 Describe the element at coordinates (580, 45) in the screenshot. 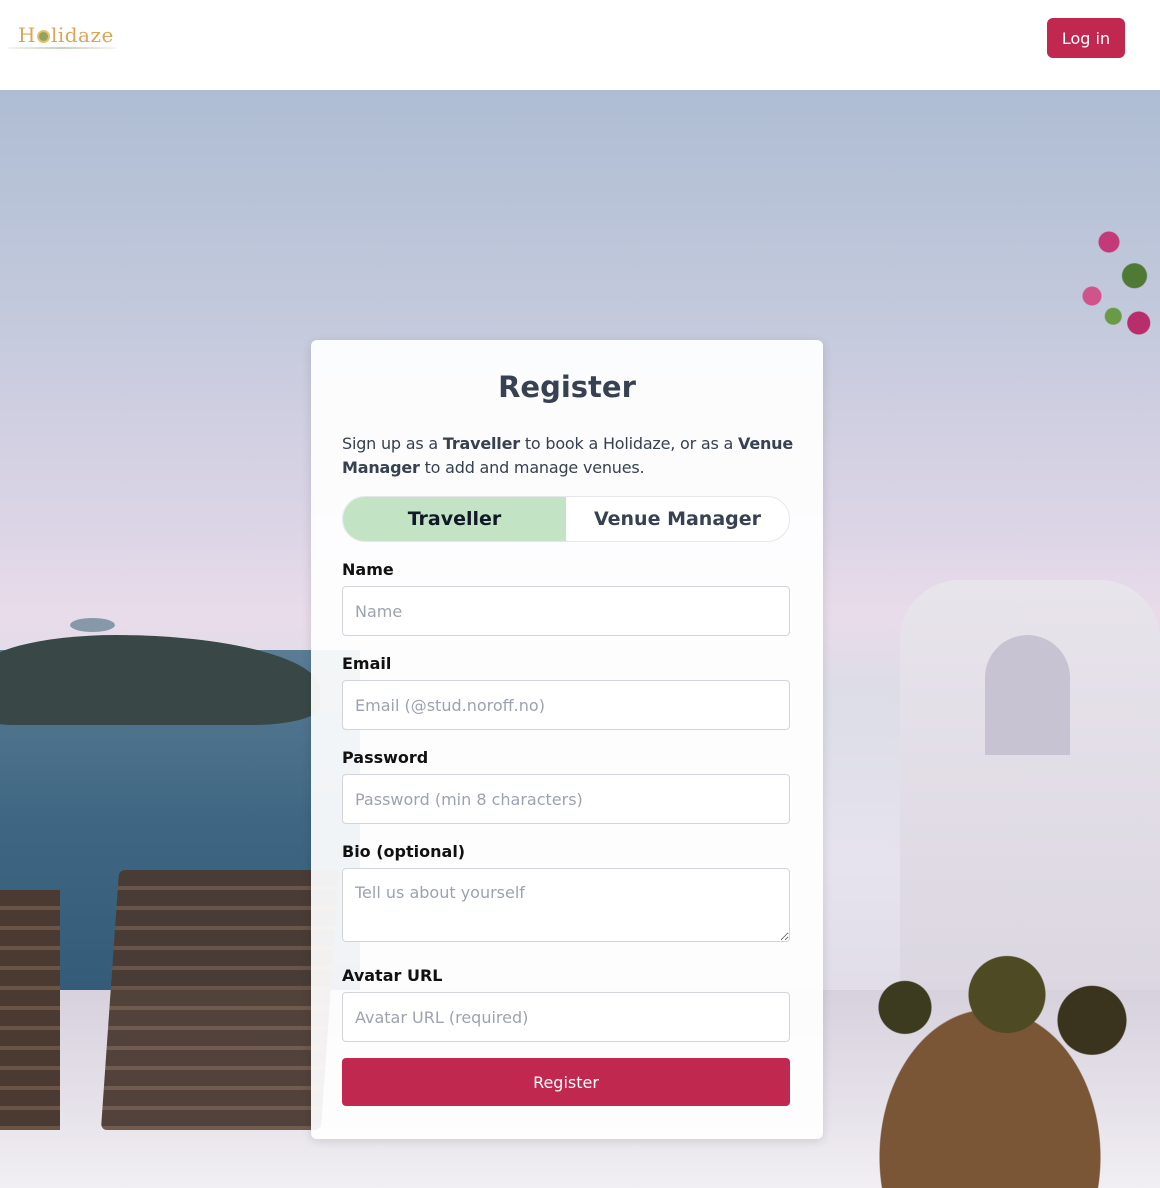

I see `top-nav: Hlidaze Log in` at that location.